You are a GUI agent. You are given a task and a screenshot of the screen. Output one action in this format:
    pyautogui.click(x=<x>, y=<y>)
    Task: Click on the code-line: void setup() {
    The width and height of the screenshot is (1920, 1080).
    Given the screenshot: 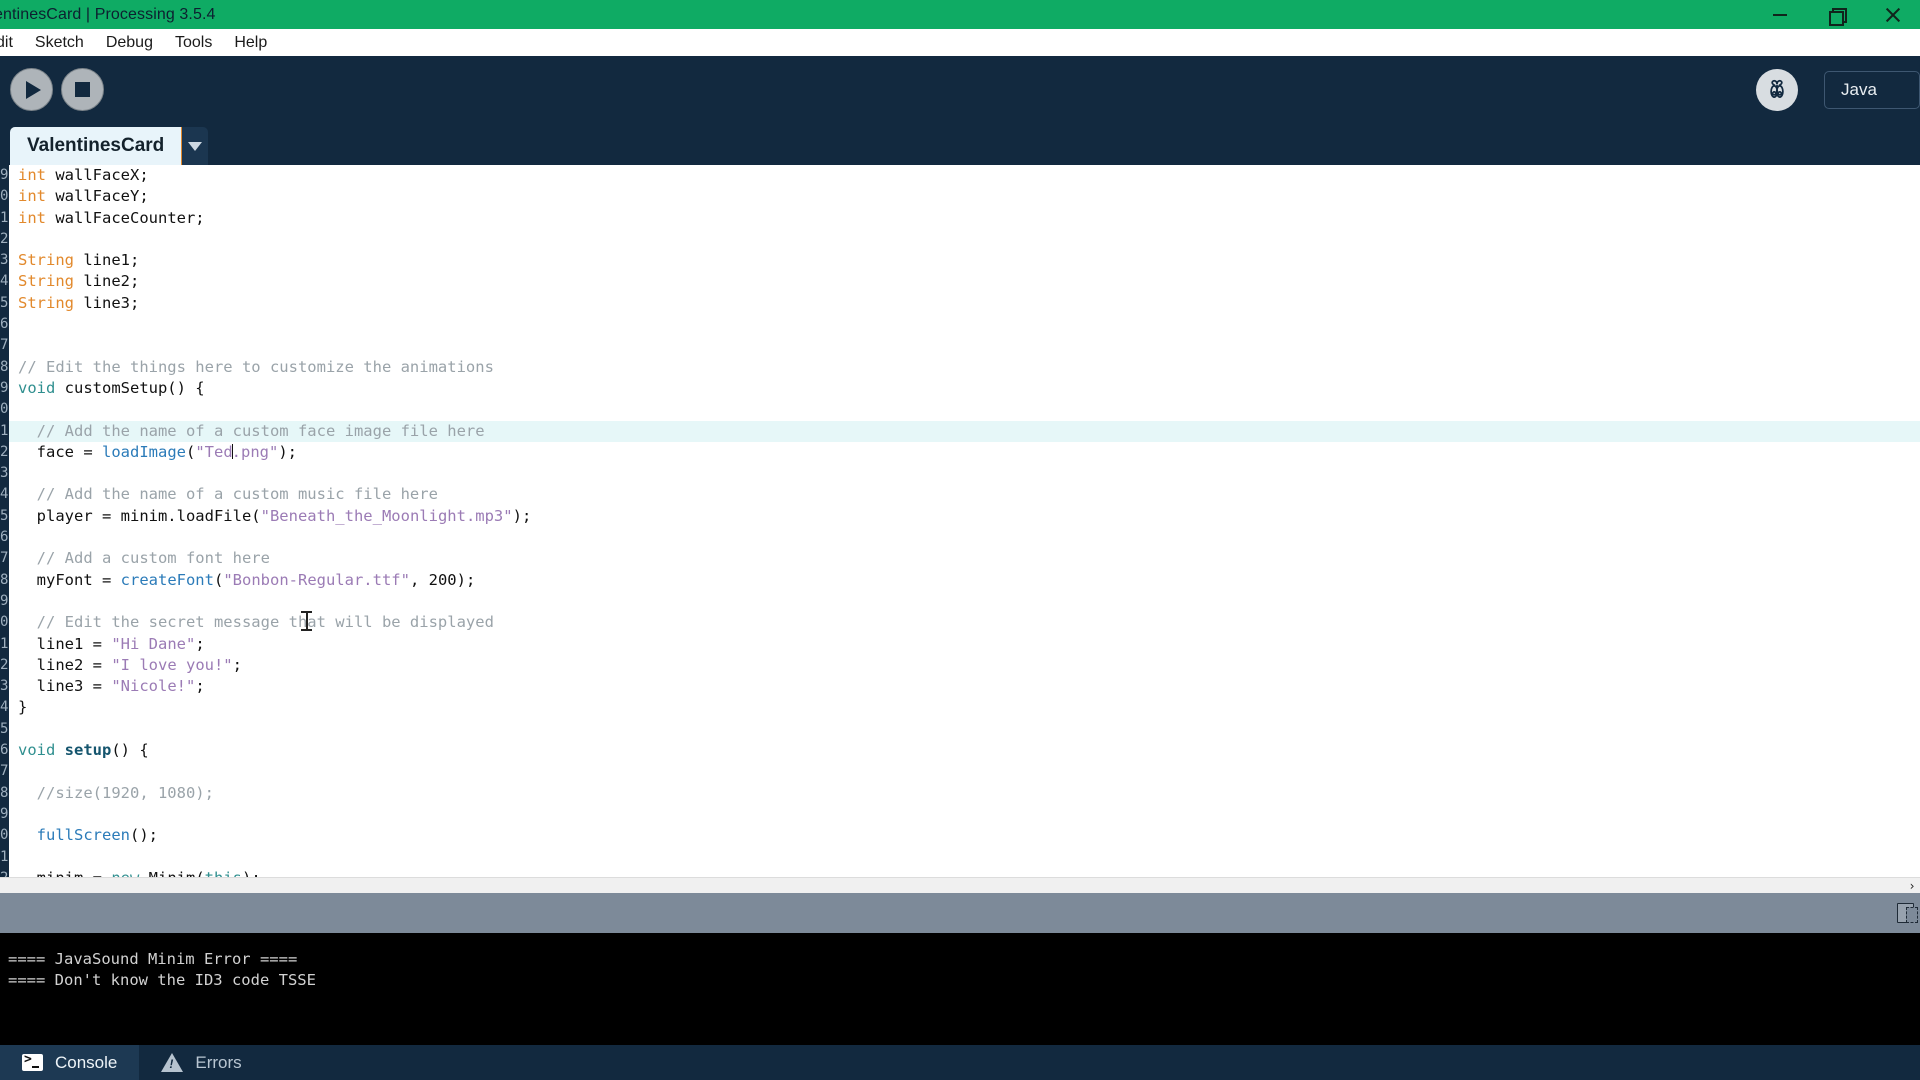 What is the action you would take?
    pyautogui.click(x=964, y=750)
    